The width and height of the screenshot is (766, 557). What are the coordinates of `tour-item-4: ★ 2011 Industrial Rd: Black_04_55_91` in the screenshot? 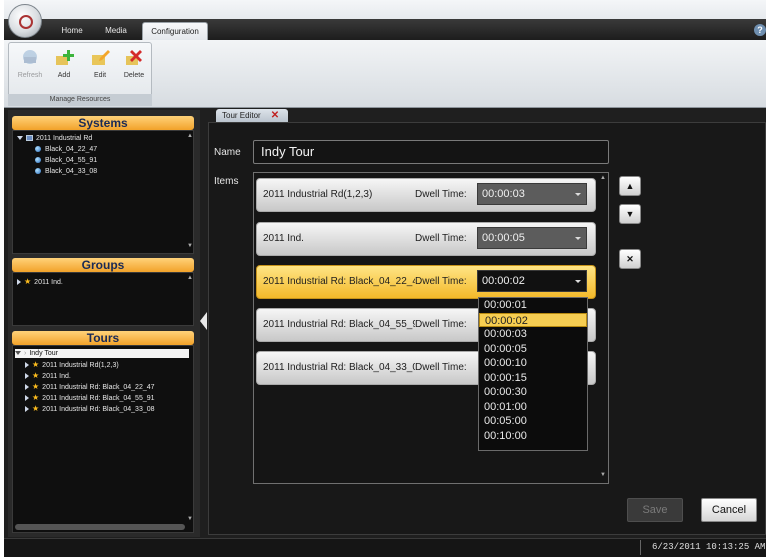 It's located at (90, 397).